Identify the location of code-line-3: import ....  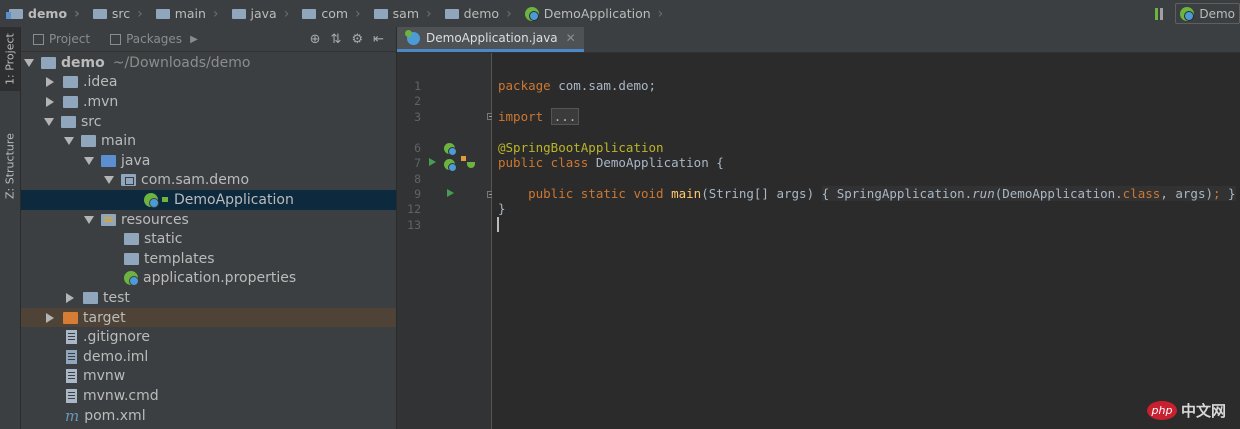
(539, 116).